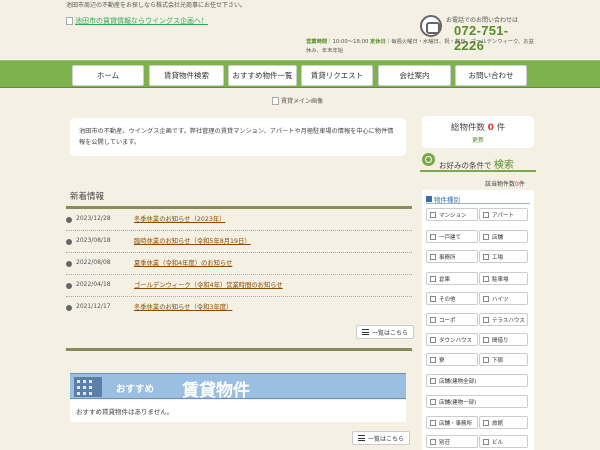  I want to click on nav-contact: お問い合わせ, so click(491, 75).